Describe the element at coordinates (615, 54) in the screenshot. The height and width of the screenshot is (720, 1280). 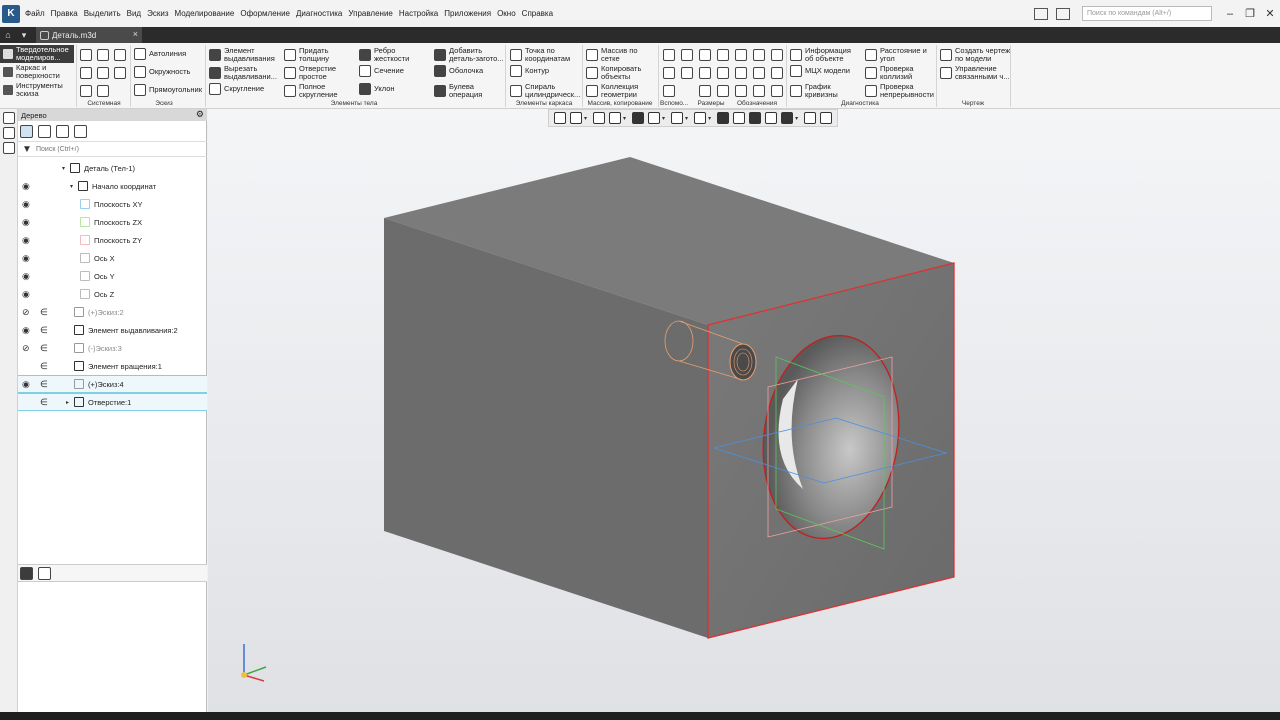
I see `grid-array-button: Массив по сетке` at that location.